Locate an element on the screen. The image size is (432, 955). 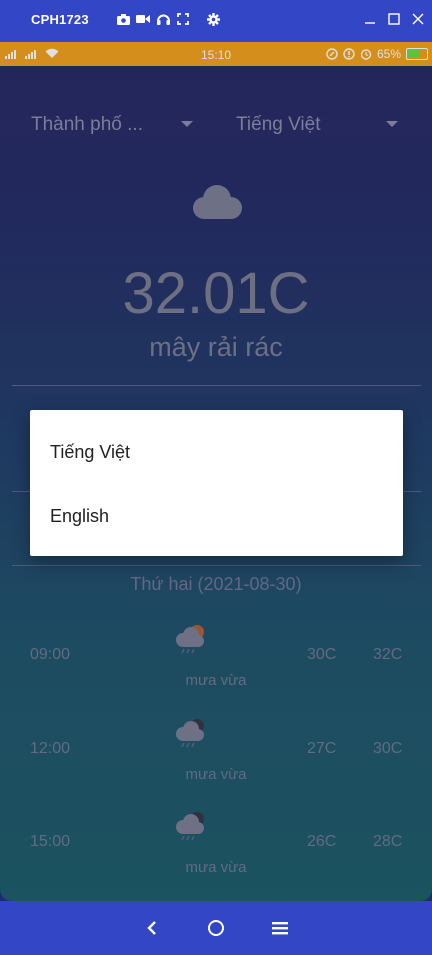
video-icon is located at coordinates (143, 19).